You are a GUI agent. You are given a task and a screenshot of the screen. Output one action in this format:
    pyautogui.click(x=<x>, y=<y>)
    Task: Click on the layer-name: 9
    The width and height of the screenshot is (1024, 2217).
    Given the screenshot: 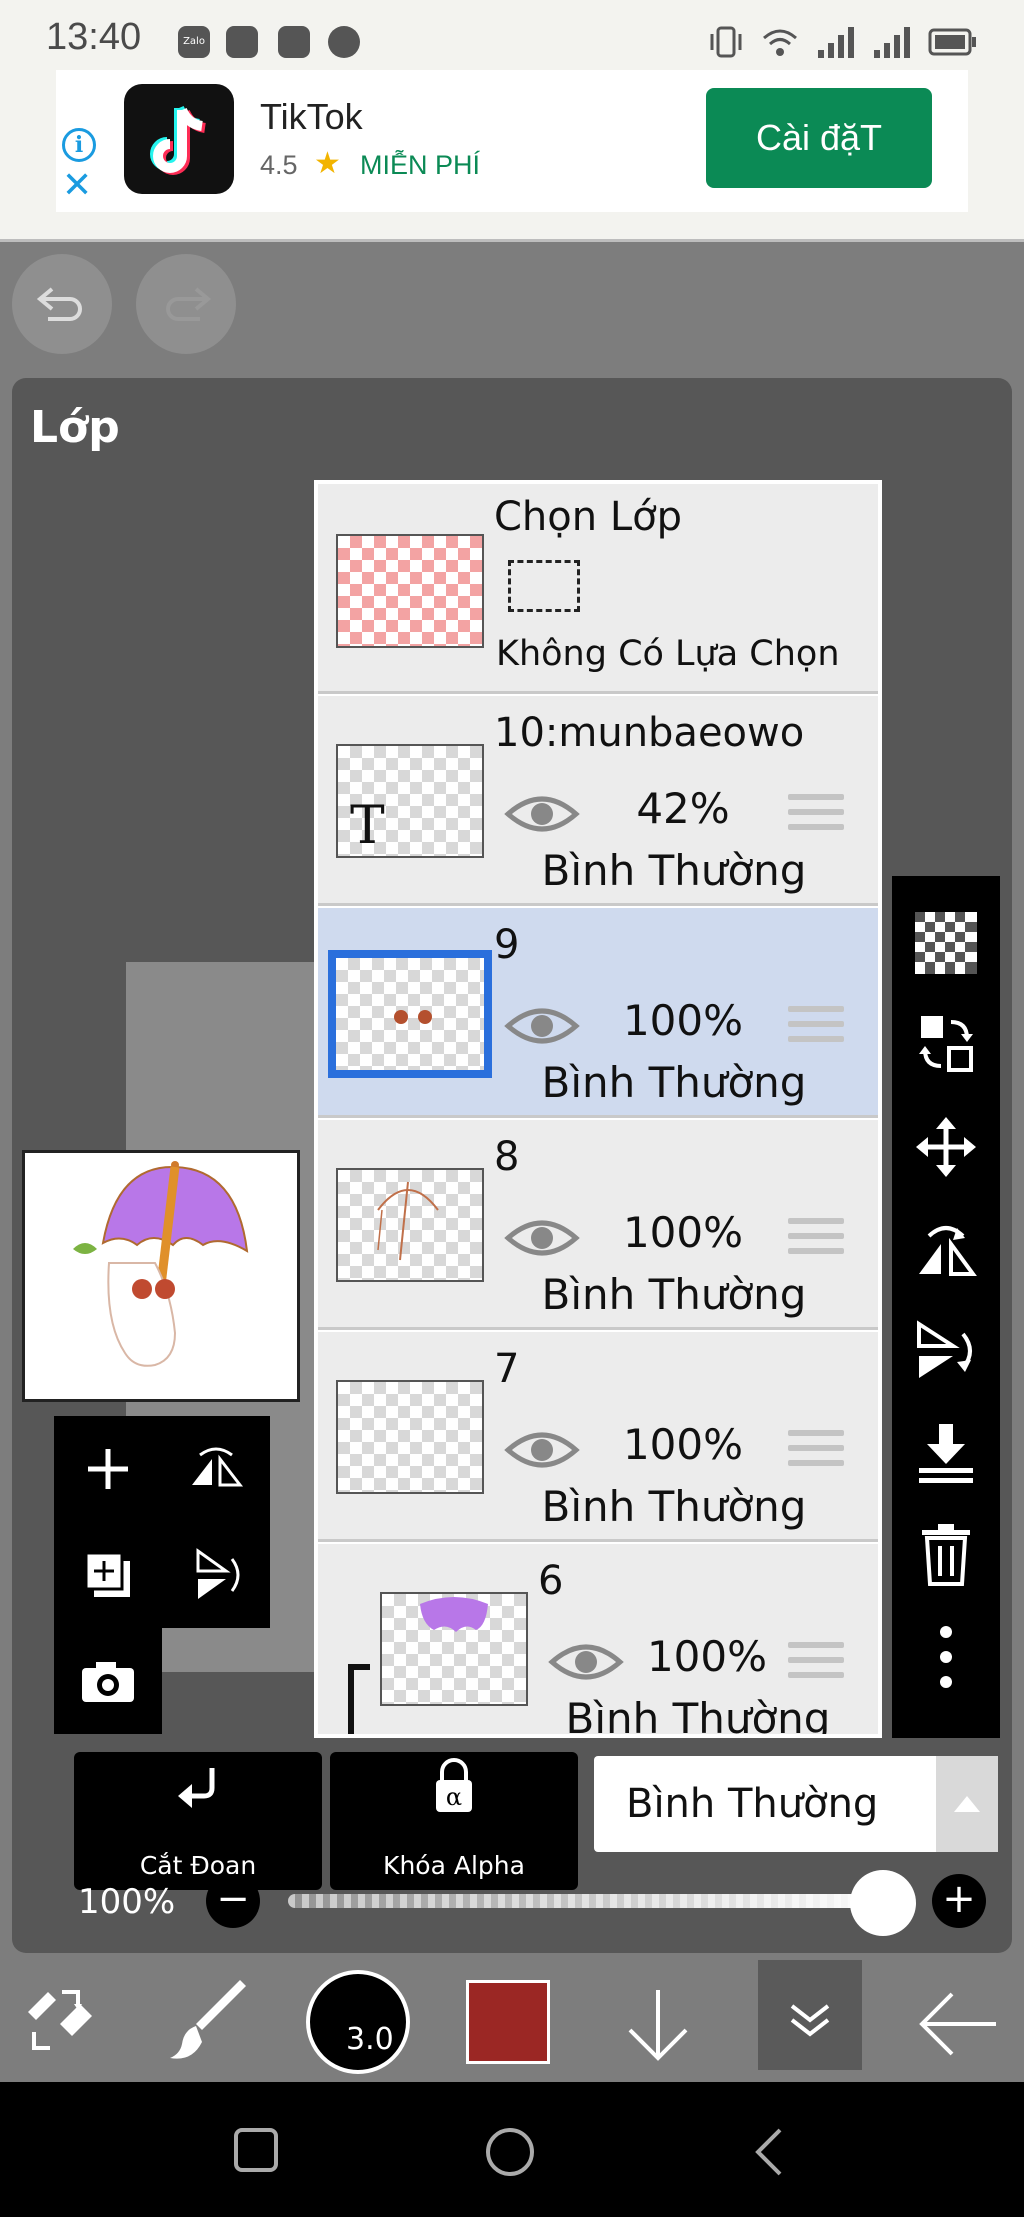 What is the action you would take?
    pyautogui.click(x=507, y=945)
    